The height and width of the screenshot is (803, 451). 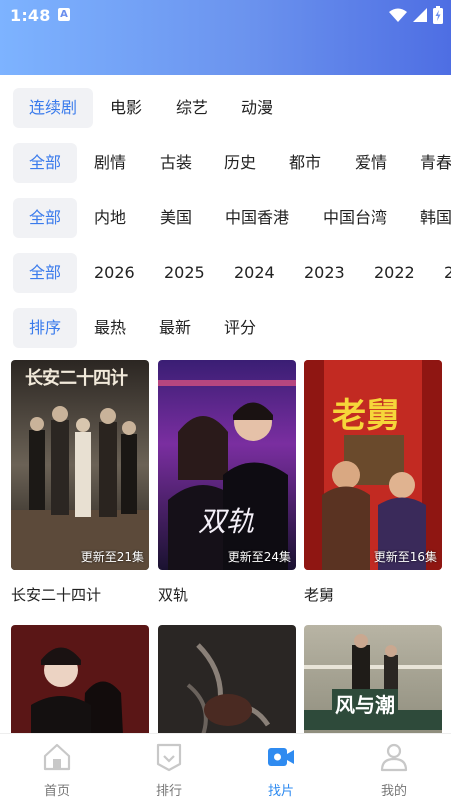 What do you see at coordinates (192, 108) in the screenshot?
I see `category-option-variety: 综艺` at bounding box center [192, 108].